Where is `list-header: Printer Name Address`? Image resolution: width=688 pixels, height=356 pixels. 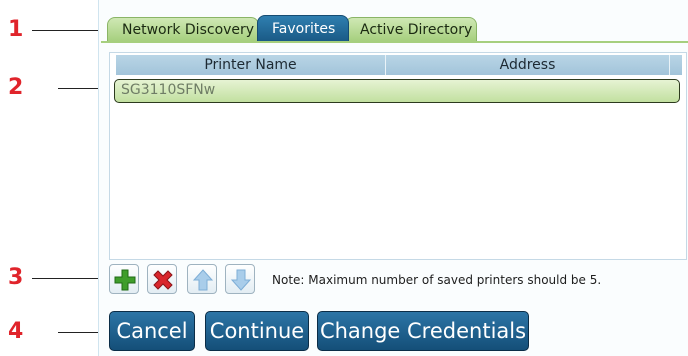 list-header: Printer Name Address is located at coordinates (399, 65).